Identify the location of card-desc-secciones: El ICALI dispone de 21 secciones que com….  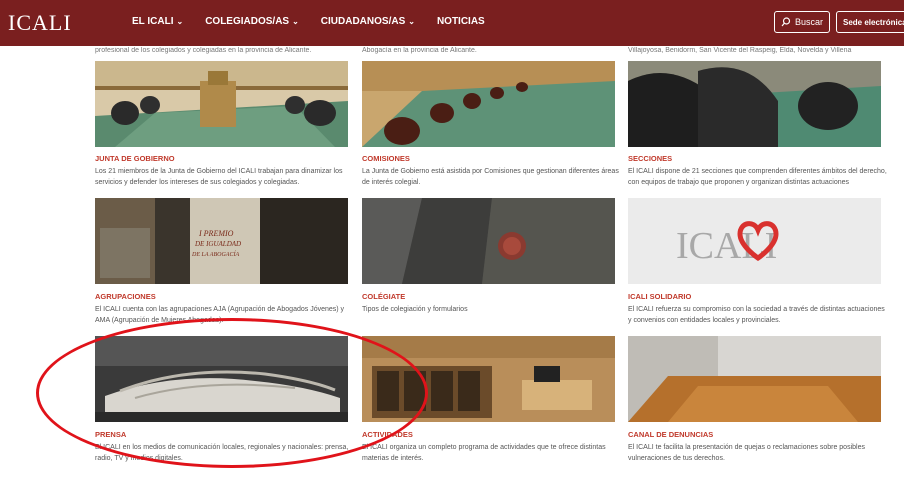
(757, 177).